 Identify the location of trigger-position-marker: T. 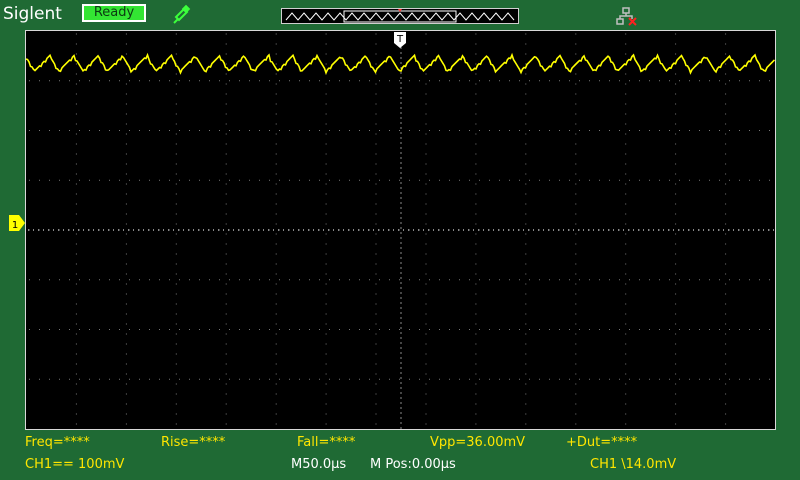
(400, 40).